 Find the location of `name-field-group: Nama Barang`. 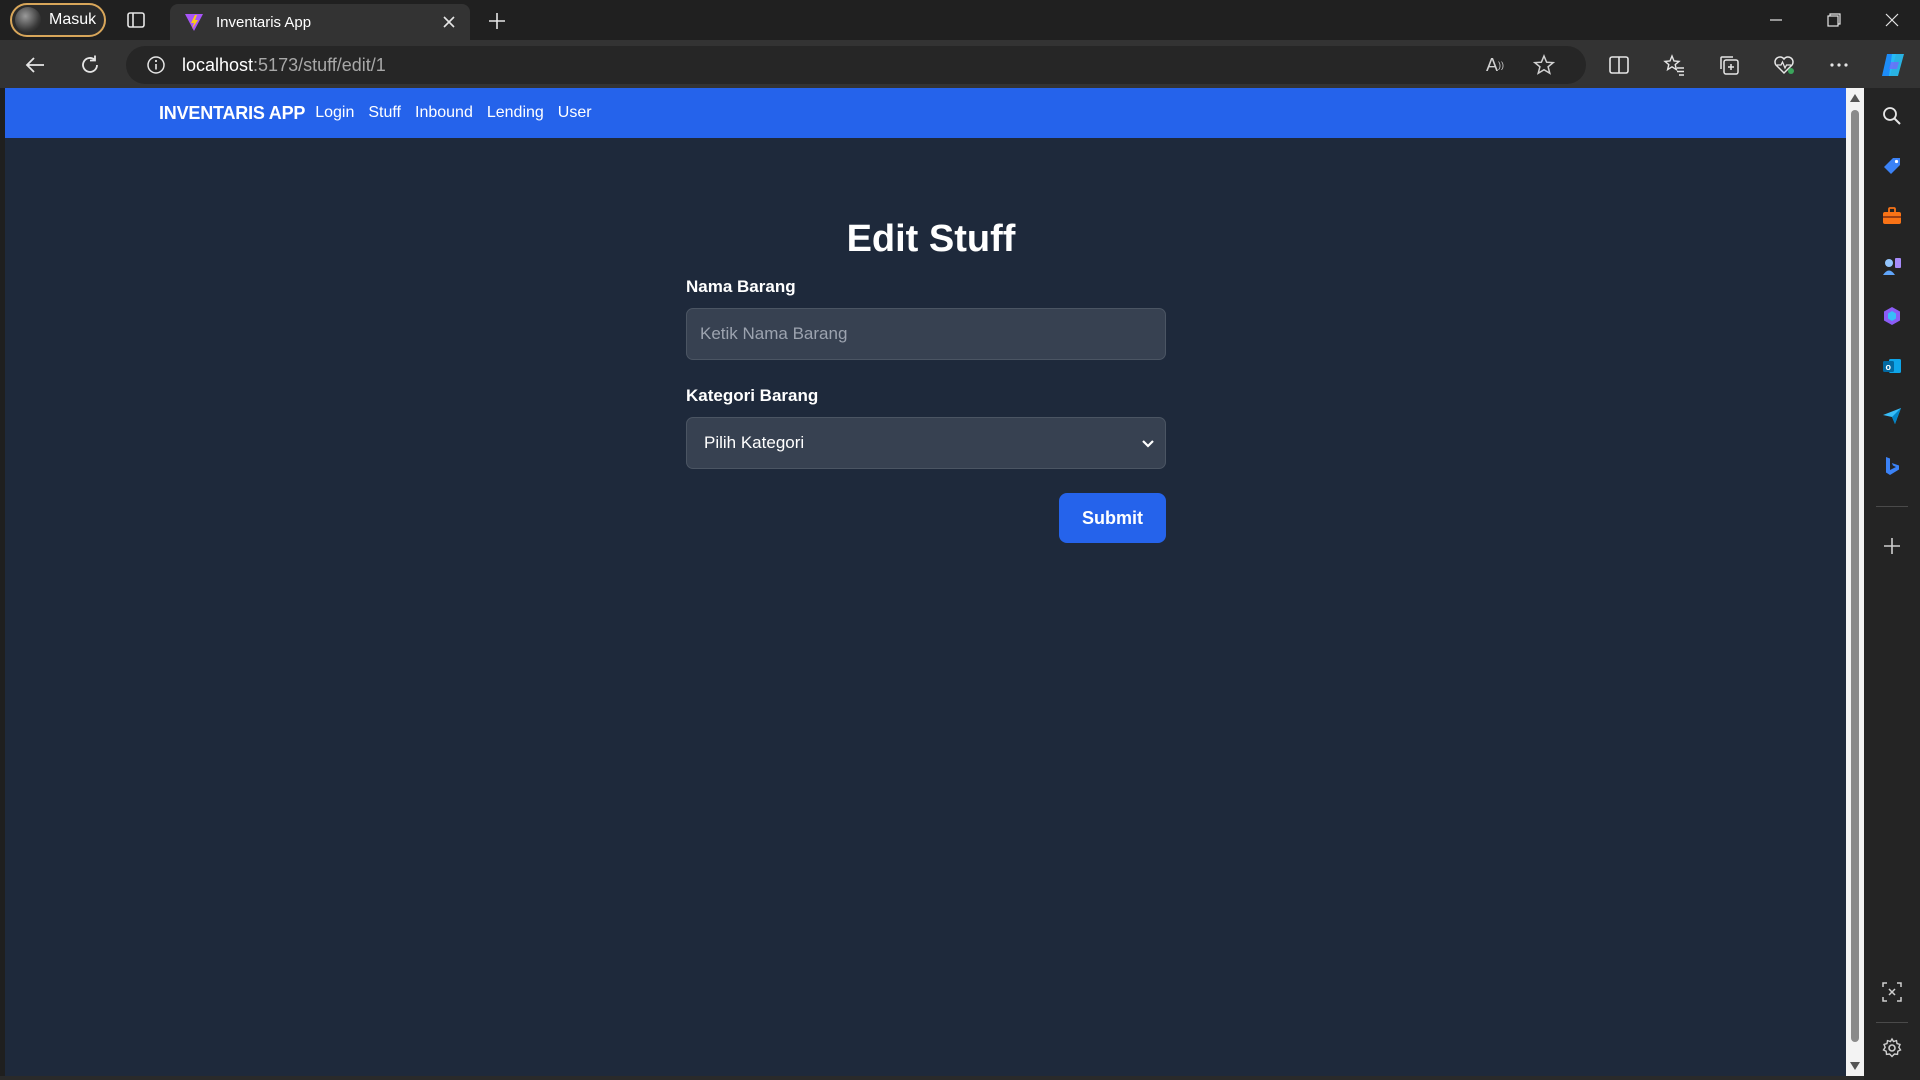

name-field-group: Nama Barang is located at coordinates (926, 318).